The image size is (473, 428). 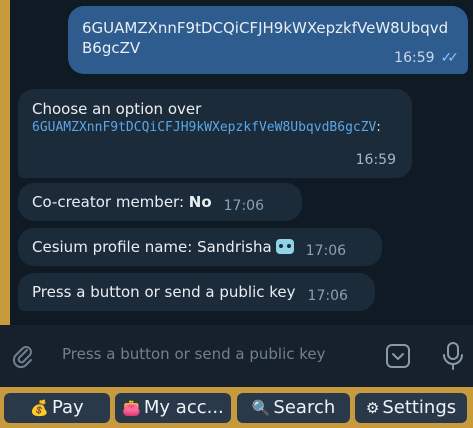 I want to click on bot-keyboard-icon, so click(x=398, y=356).